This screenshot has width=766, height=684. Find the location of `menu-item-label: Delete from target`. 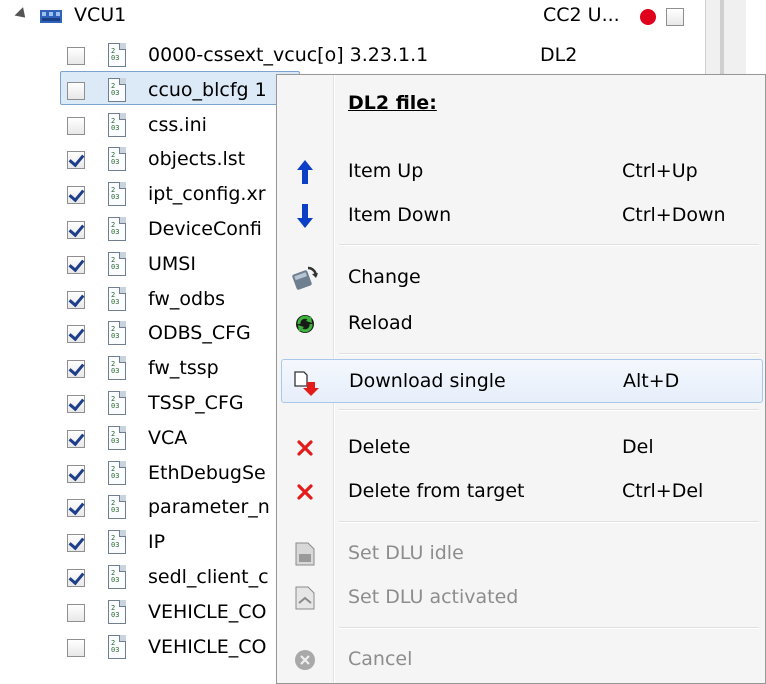

menu-item-label: Delete from target is located at coordinates (436, 491).